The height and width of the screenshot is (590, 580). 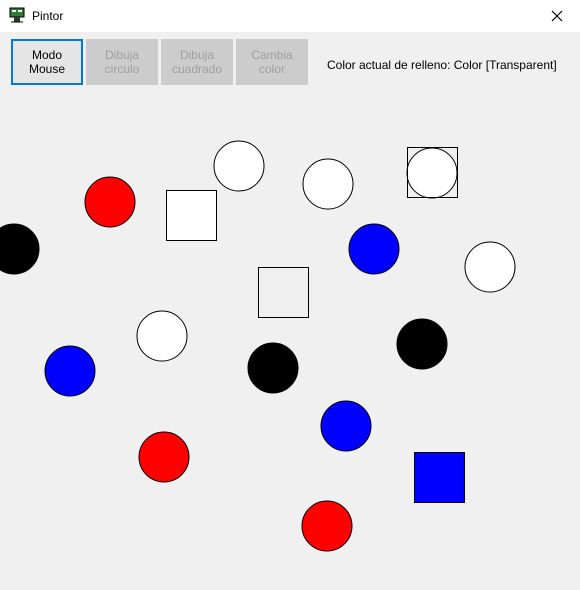 I want to click on close-button, so click(x=557, y=16).